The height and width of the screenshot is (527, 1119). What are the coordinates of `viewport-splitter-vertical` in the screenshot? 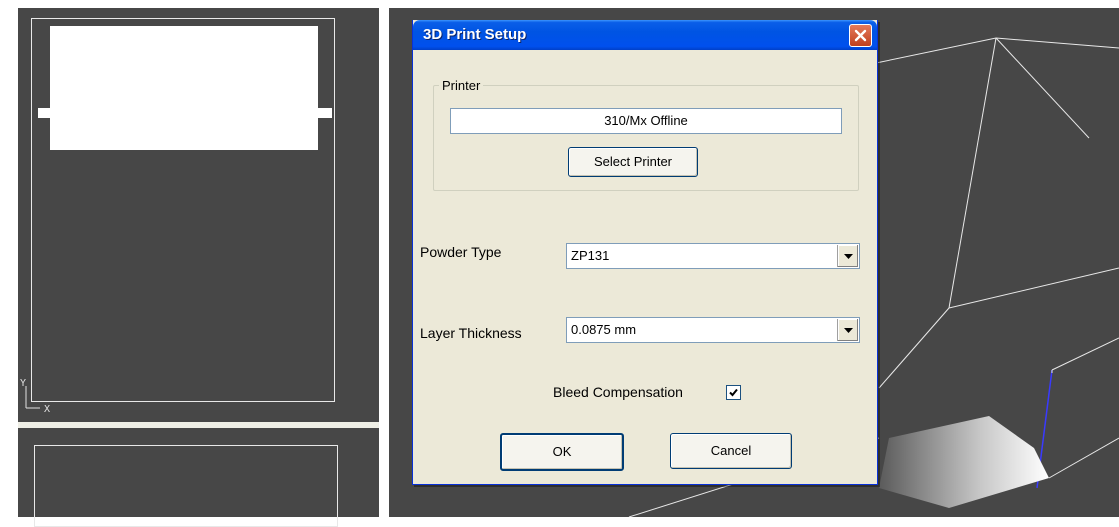 It's located at (384, 258).